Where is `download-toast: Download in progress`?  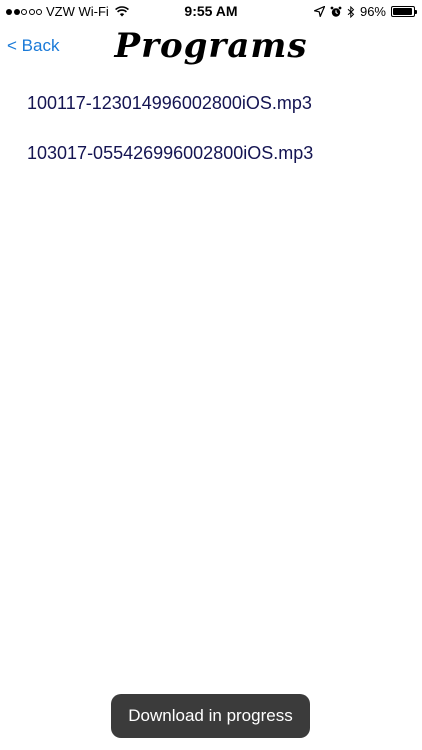 download-toast: Download in progress is located at coordinates (210, 716).